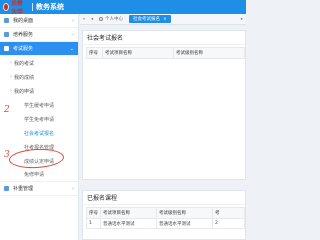 The image size is (320, 240). I want to click on exam-icon, so click(6, 48).